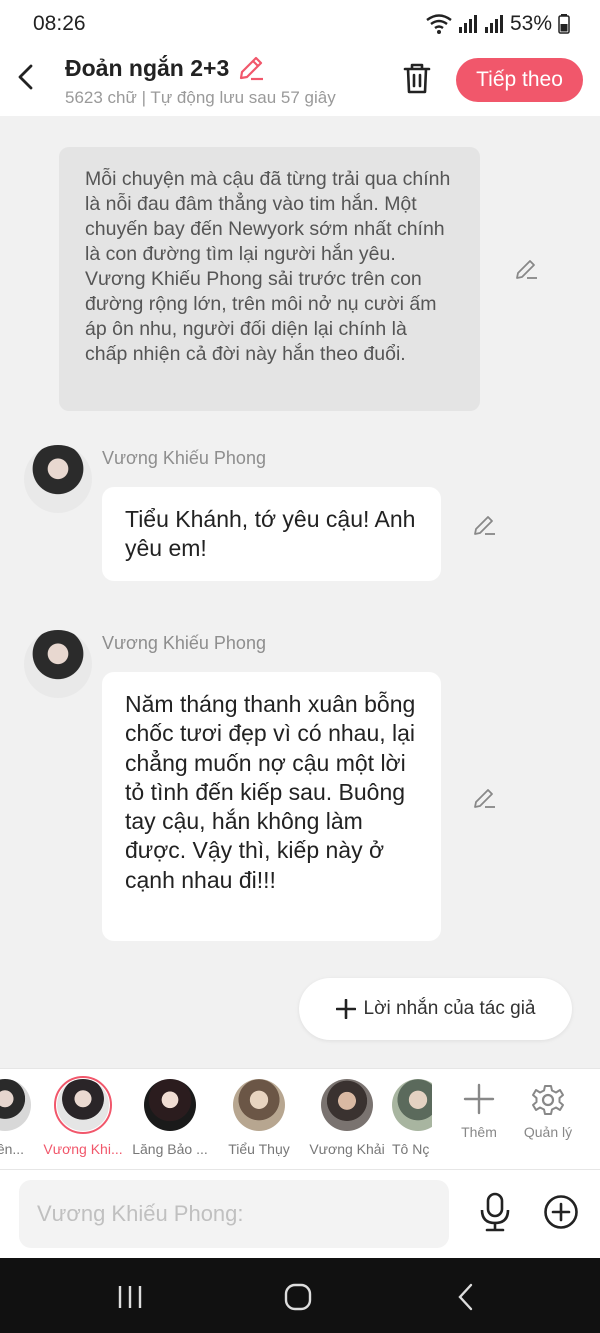  What do you see at coordinates (147, 67) in the screenshot?
I see `page-title: Đoản ngắn 2+3` at bounding box center [147, 67].